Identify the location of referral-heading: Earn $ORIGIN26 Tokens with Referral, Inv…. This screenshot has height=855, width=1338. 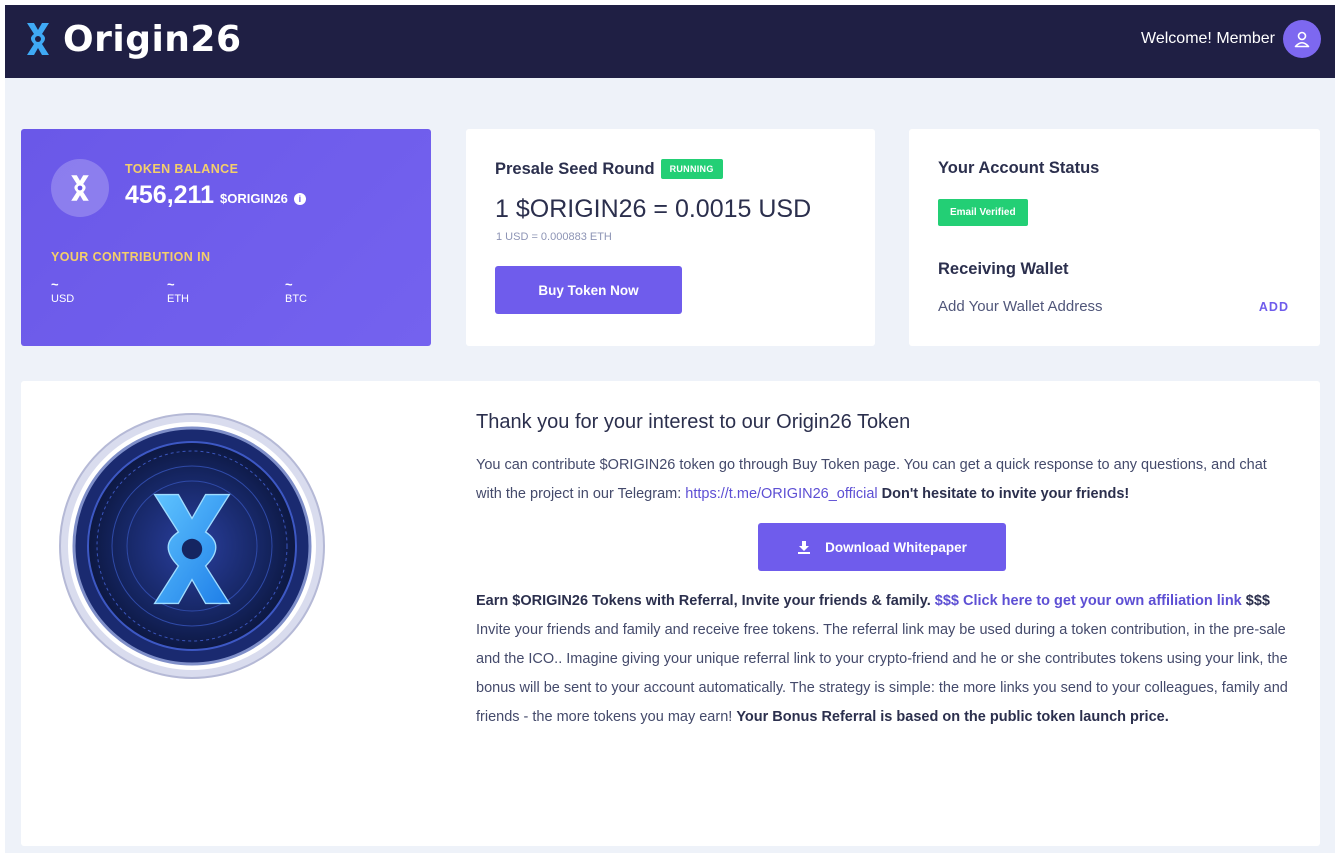
(886, 601).